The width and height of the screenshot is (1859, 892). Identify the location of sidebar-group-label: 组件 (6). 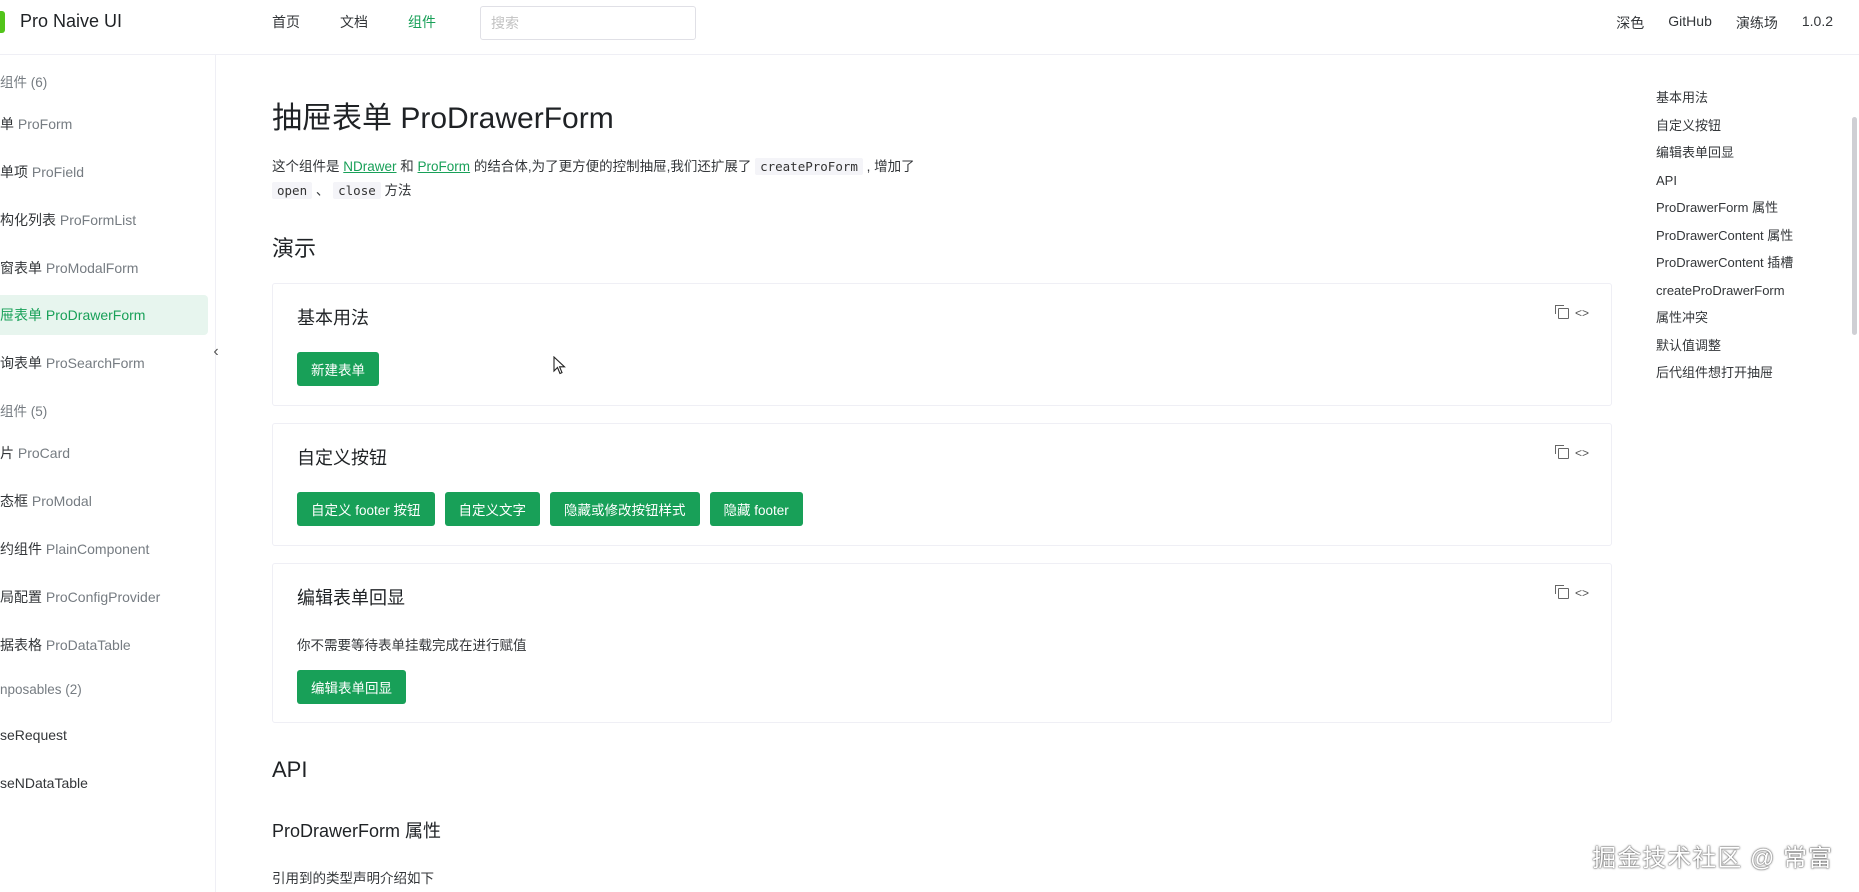
(24, 82).